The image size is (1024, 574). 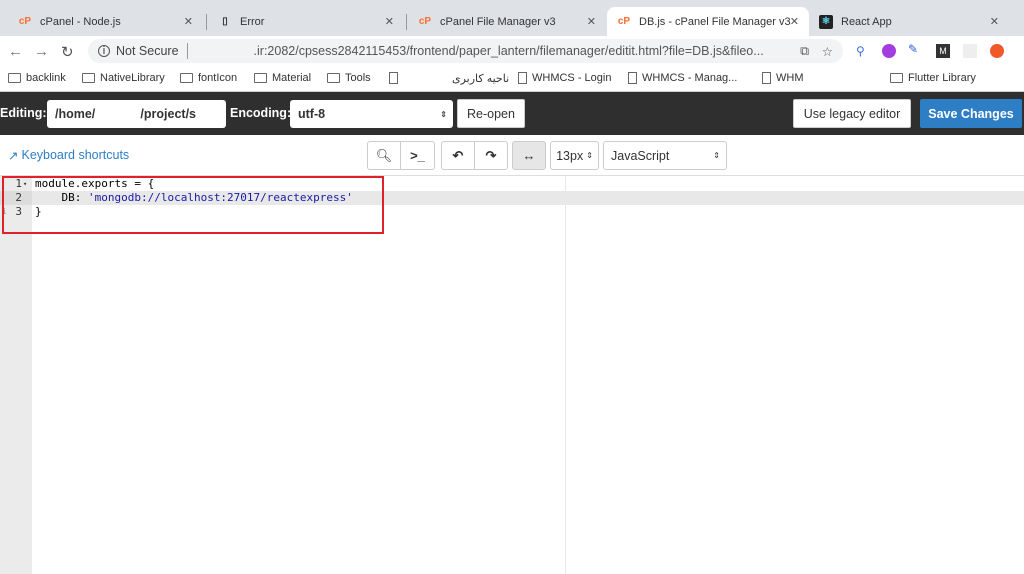 What do you see at coordinates (491, 113) in the screenshot?
I see `reopen-button: Re-open` at bounding box center [491, 113].